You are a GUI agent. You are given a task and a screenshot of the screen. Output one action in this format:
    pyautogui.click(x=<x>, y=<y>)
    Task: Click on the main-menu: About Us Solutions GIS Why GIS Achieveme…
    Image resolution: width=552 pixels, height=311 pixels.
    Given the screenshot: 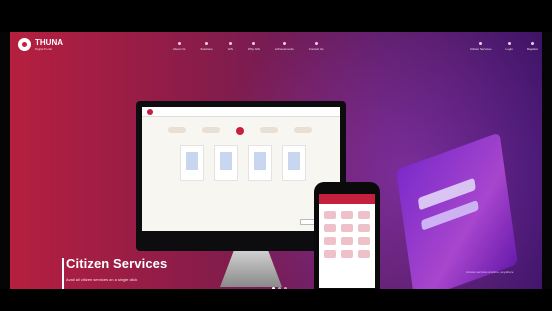 What is the action you would take?
    pyautogui.click(x=248, y=46)
    